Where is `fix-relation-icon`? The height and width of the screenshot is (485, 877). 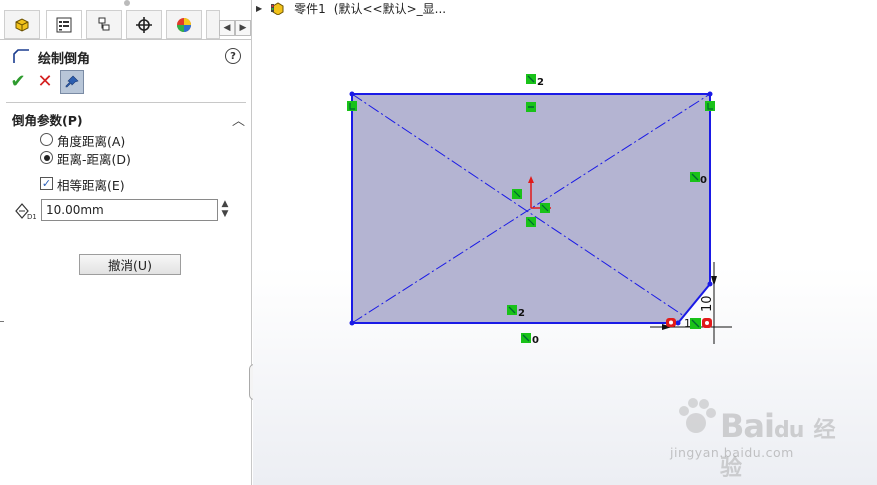
fix-relation-icon is located at coordinates (526, 338).